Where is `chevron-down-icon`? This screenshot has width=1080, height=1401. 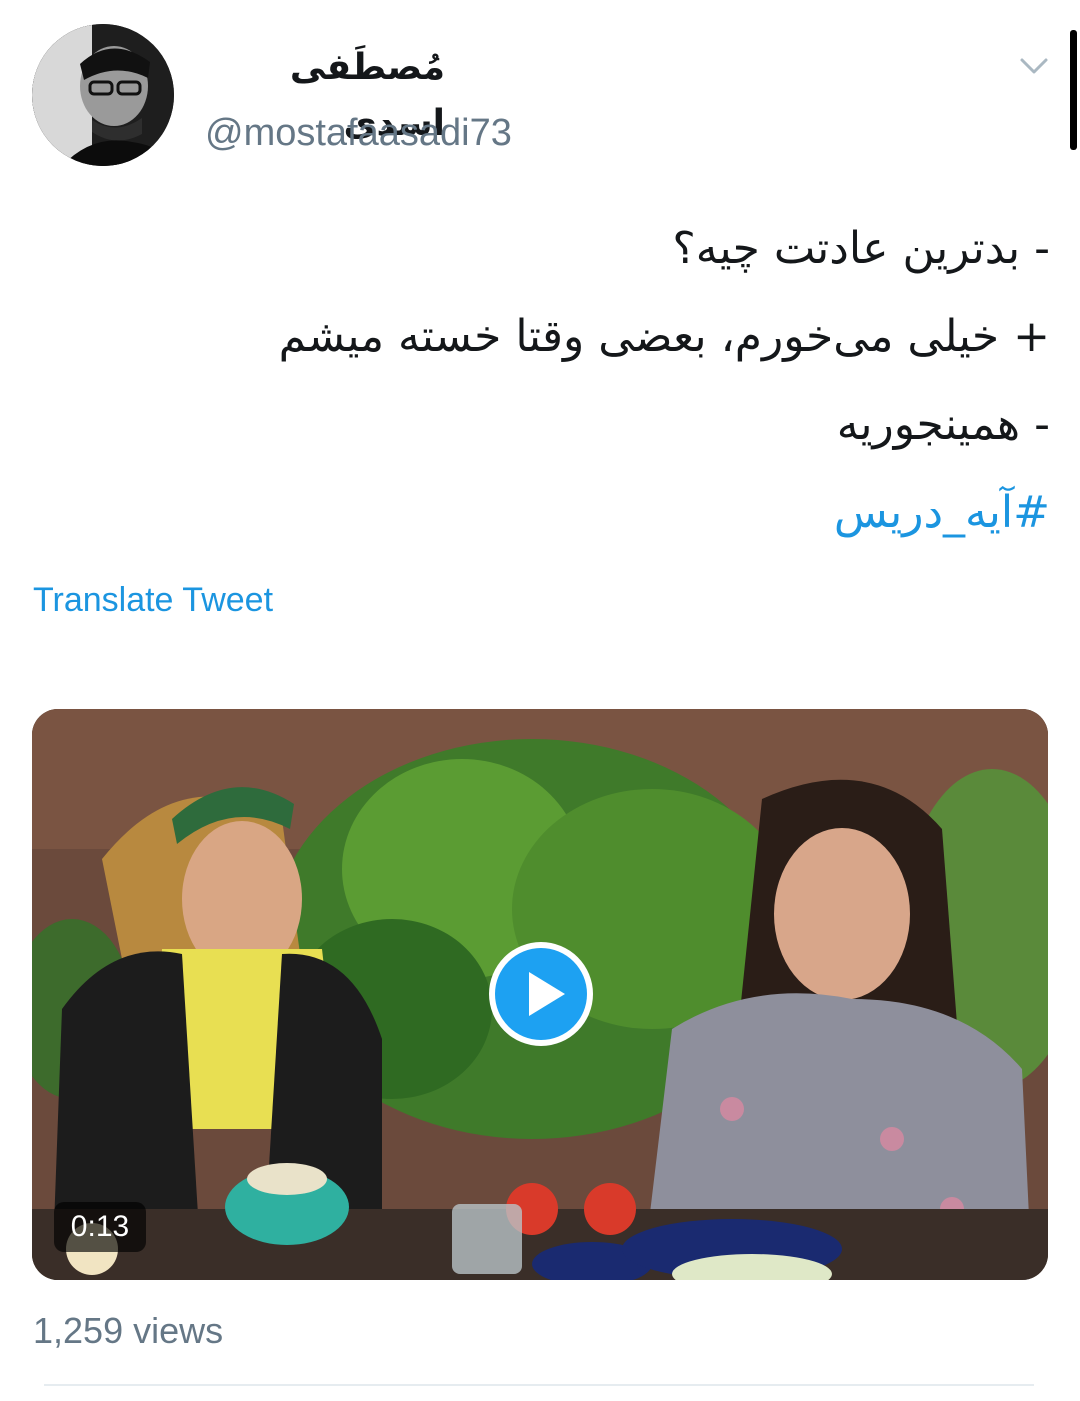
chevron-down-icon is located at coordinates (1034, 66).